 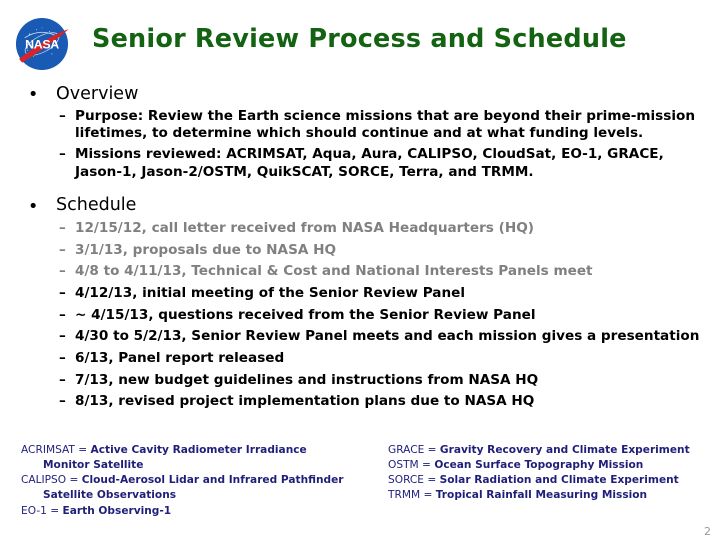 What do you see at coordinates (539, 465) in the screenshot?
I see `acronym-definition: Ocean Surface Topography Mission` at bounding box center [539, 465].